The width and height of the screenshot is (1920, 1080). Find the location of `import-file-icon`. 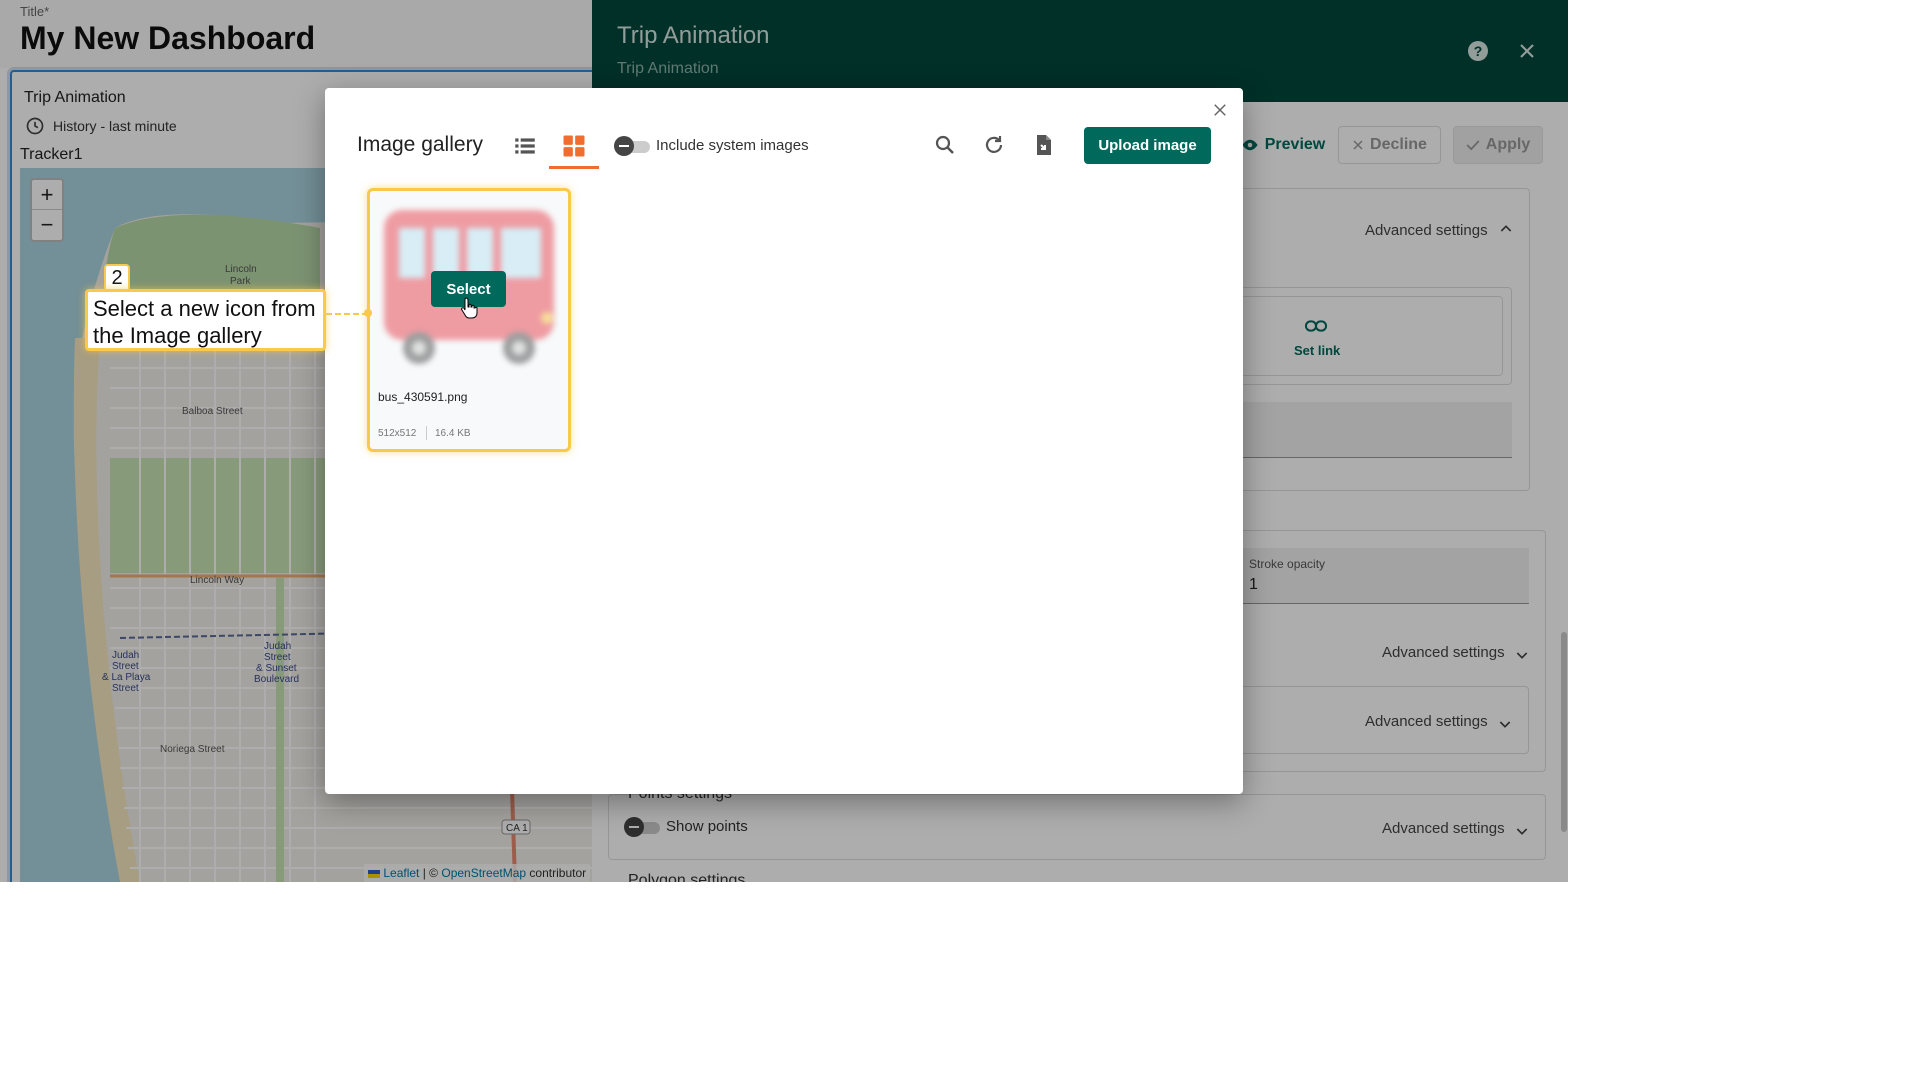

import-file-icon is located at coordinates (1043, 145).